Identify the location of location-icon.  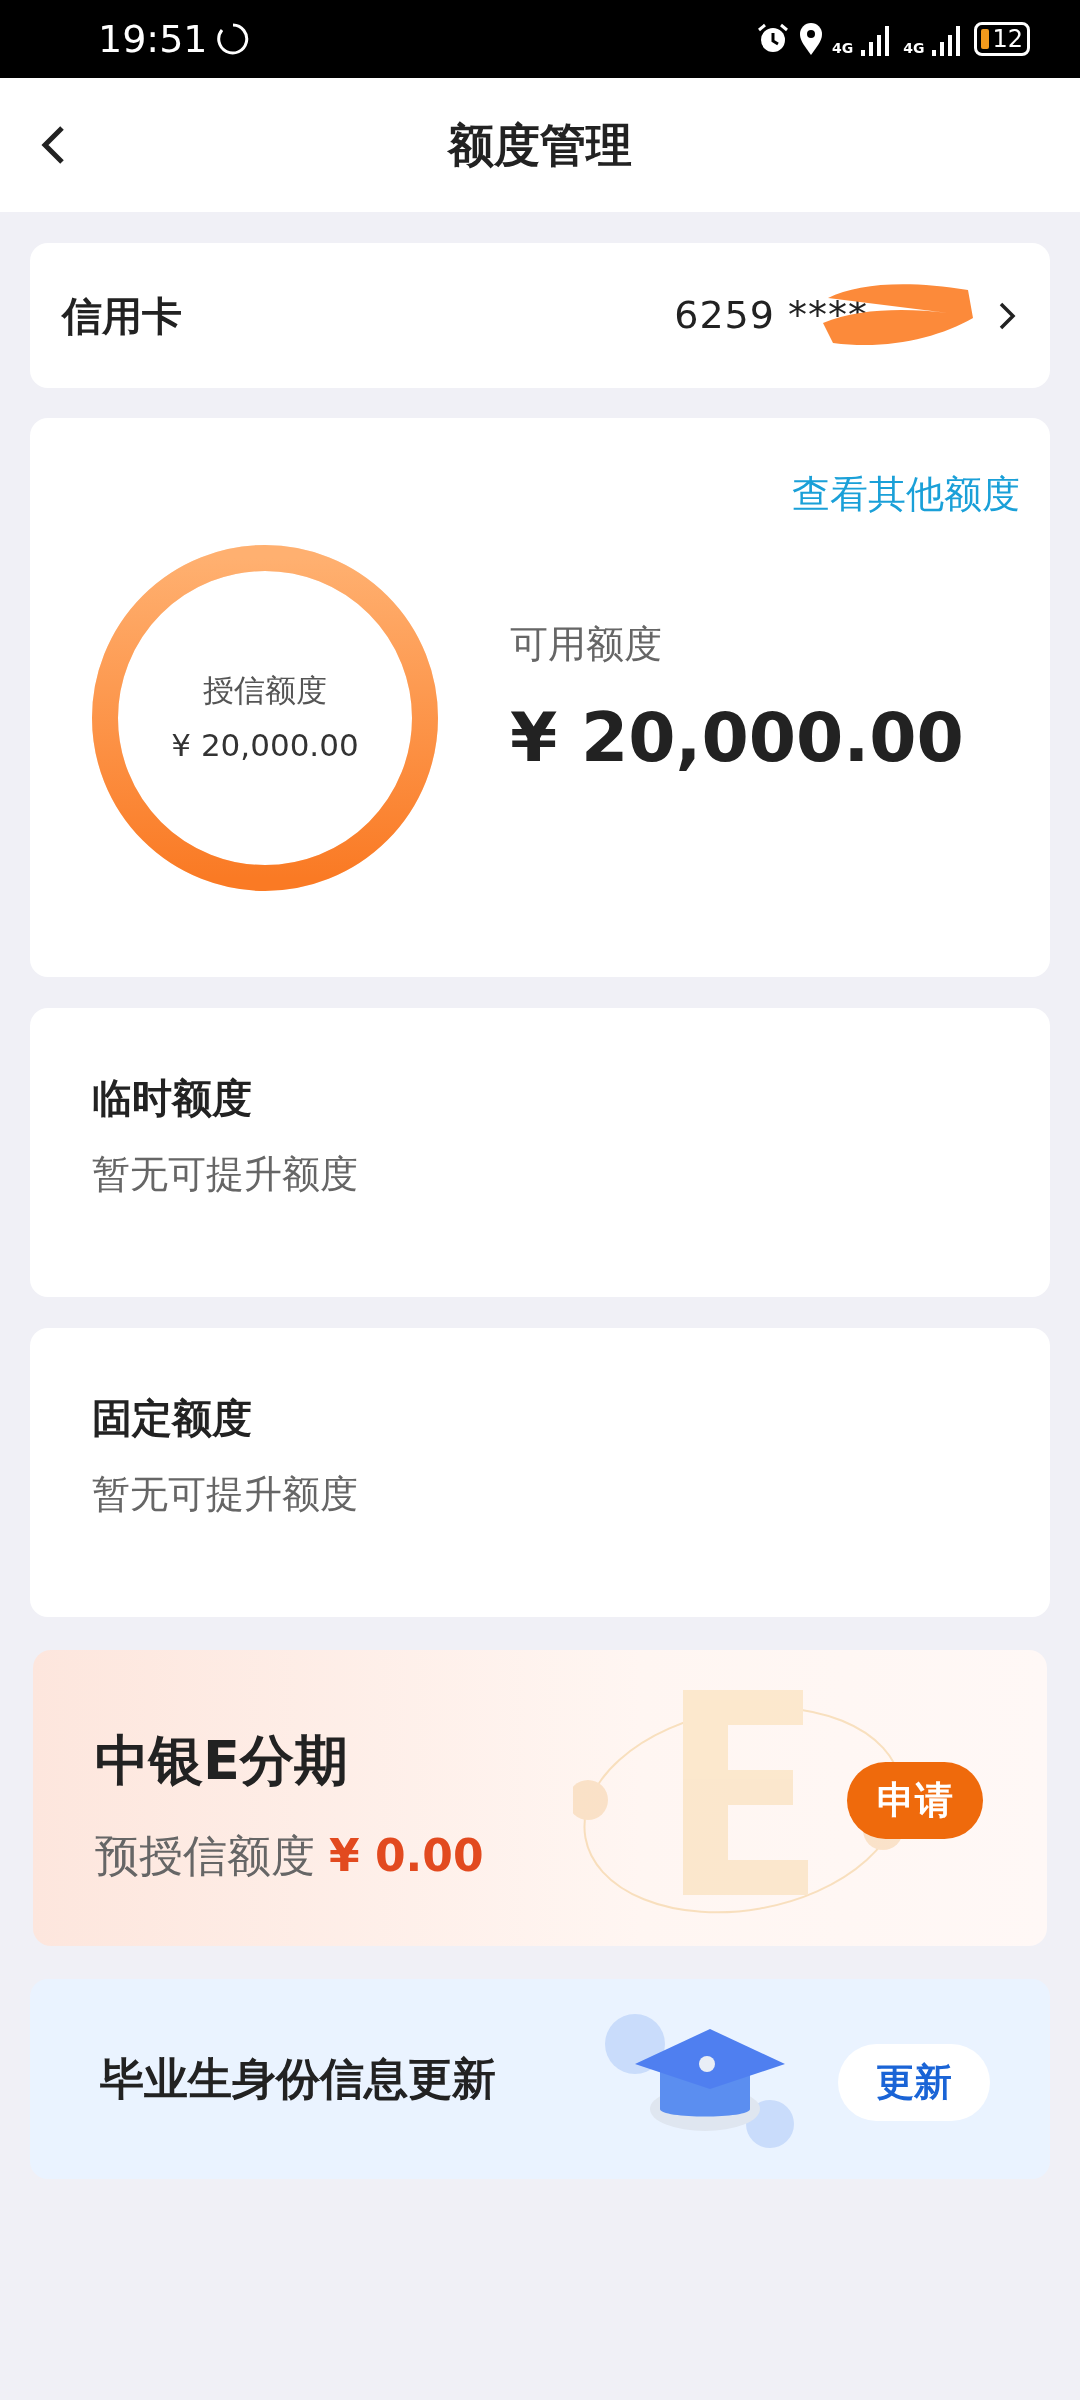
(811, 39).